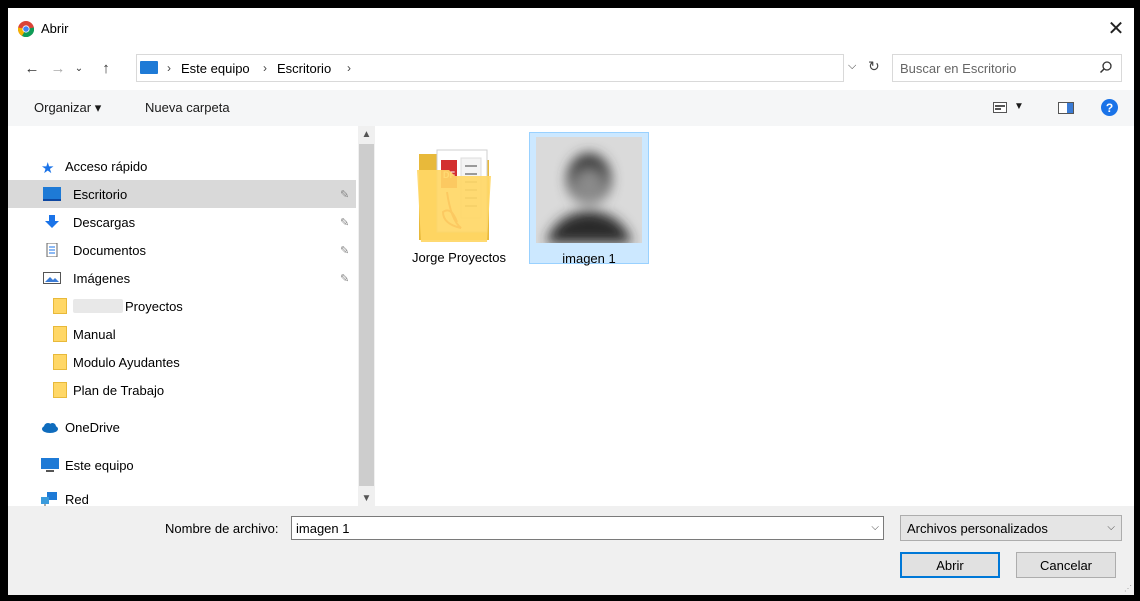  I want to click on nav-label: Modulo Ayudantes, so click(126, 362).